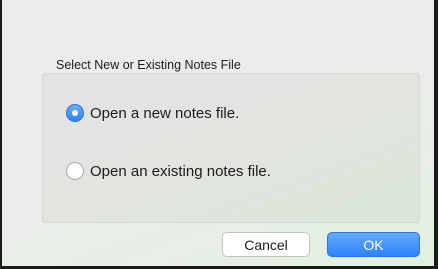 This screenshot has height=269, width=438. Describe the element at coordinates (148, 65) in the screenshot. I see `group-title: Select New or Existing Notes File` at that location.